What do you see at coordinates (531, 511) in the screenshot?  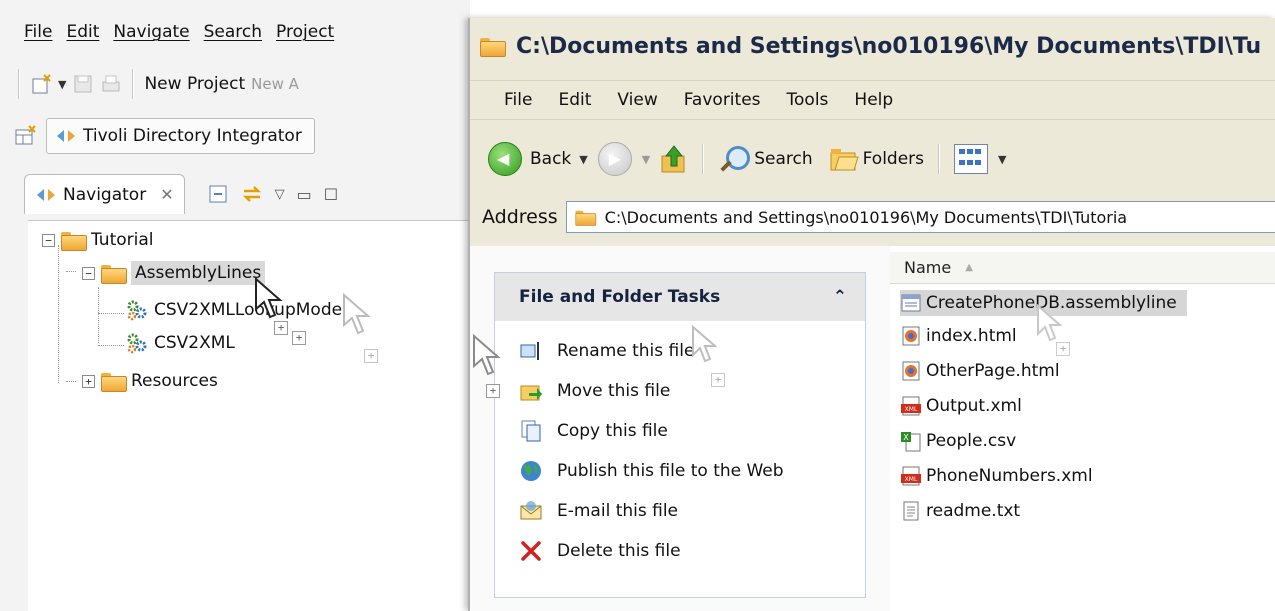 I see `email-icon` at bounding box center [531, 511].